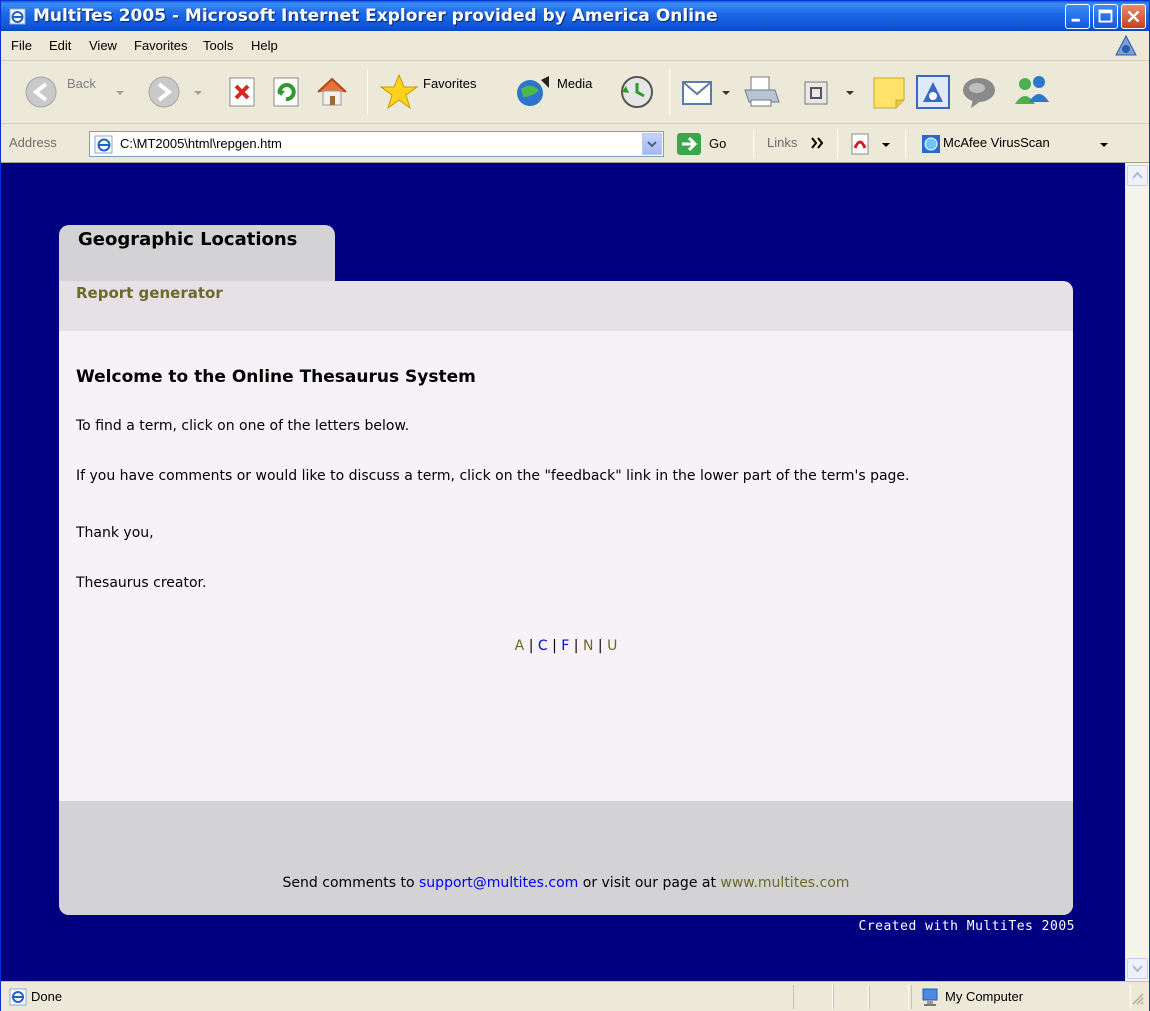  I want to click on letter-link-a: A, so click(520, 646).